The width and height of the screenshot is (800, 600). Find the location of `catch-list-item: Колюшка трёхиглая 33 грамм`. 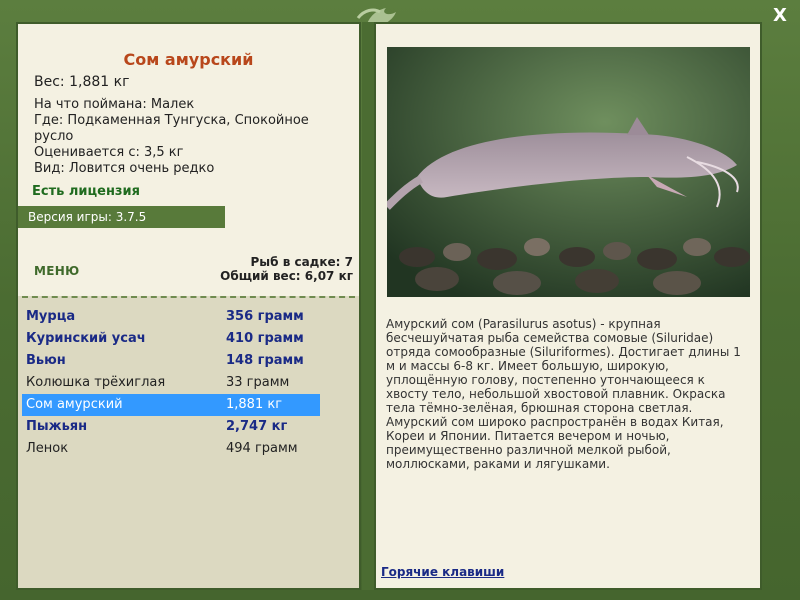

catch-list-item: Колюшка трёхиглая 33 грамм is located at coordinates (172, 383).